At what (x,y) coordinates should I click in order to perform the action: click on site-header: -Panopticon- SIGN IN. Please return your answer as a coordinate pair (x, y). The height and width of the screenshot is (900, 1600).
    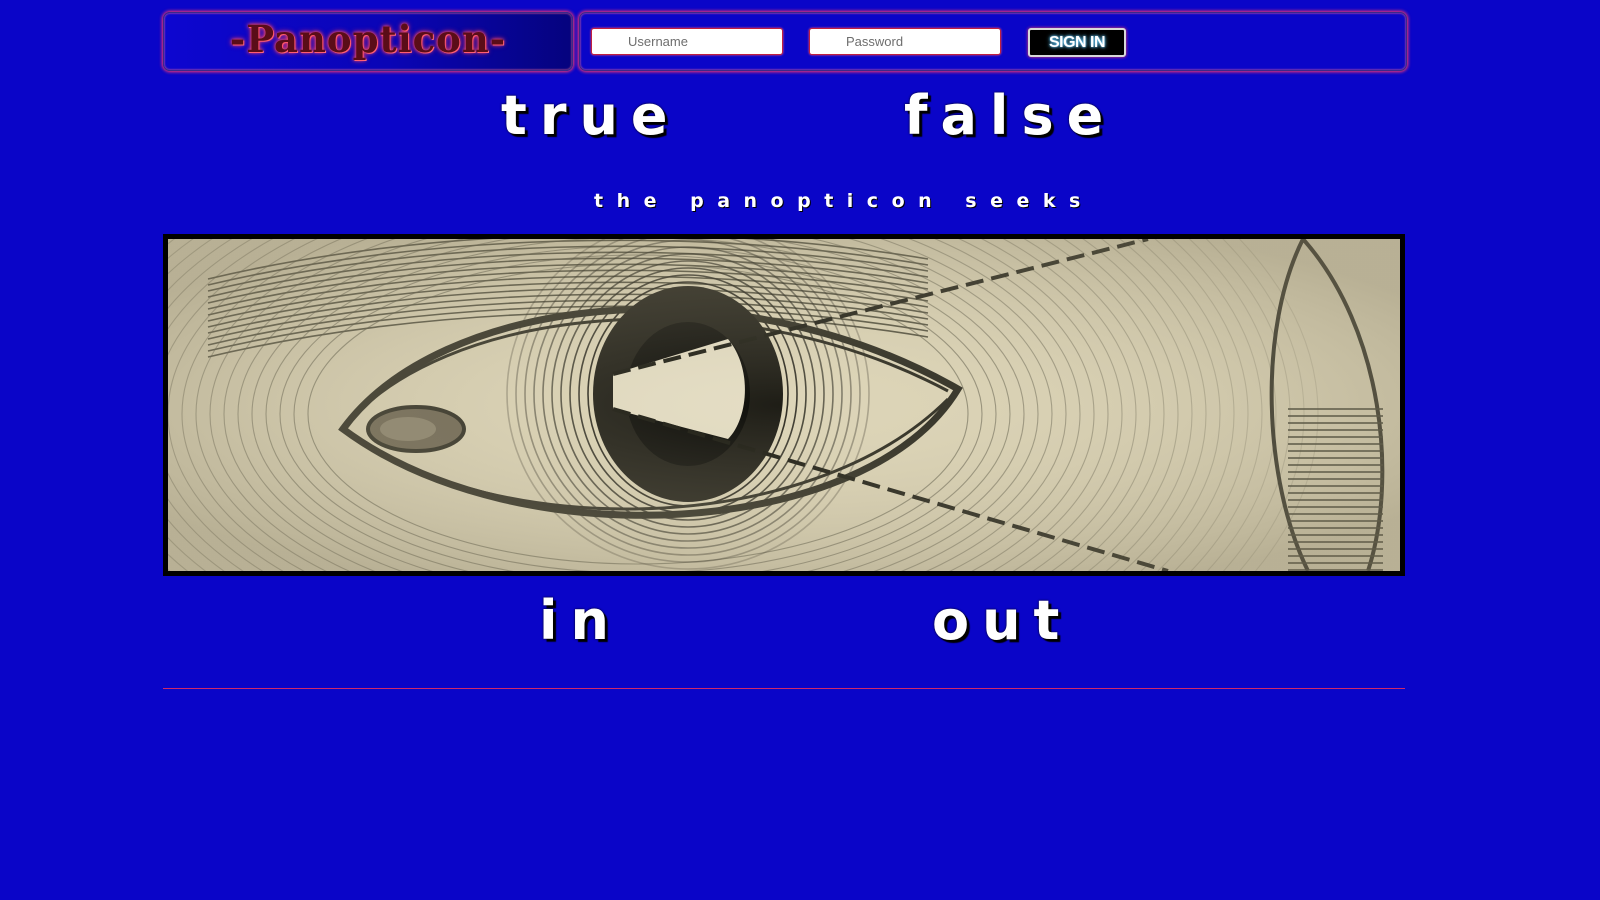
    Looking at the image, I should click on (785, 42).